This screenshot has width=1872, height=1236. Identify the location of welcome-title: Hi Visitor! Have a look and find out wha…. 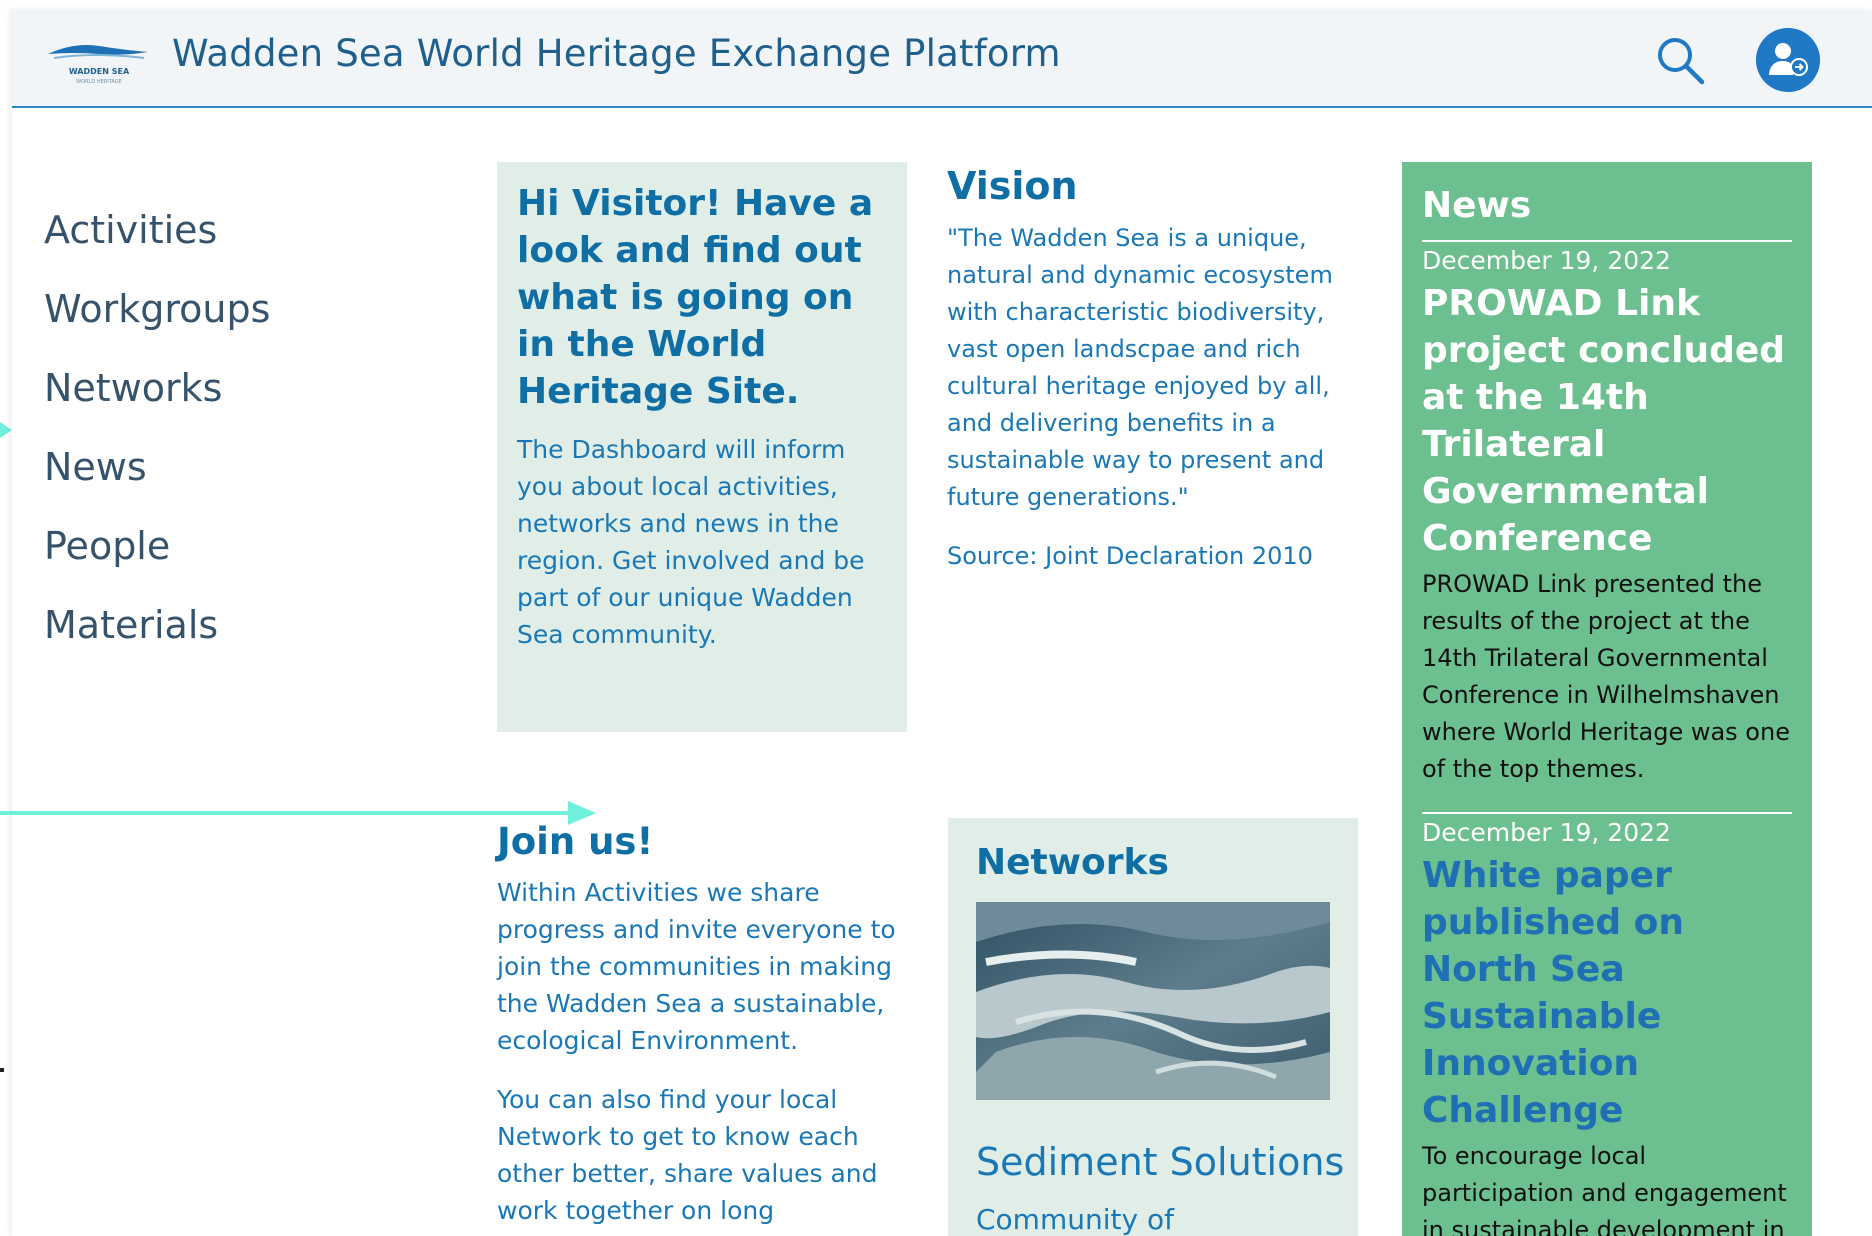
(695, 297).